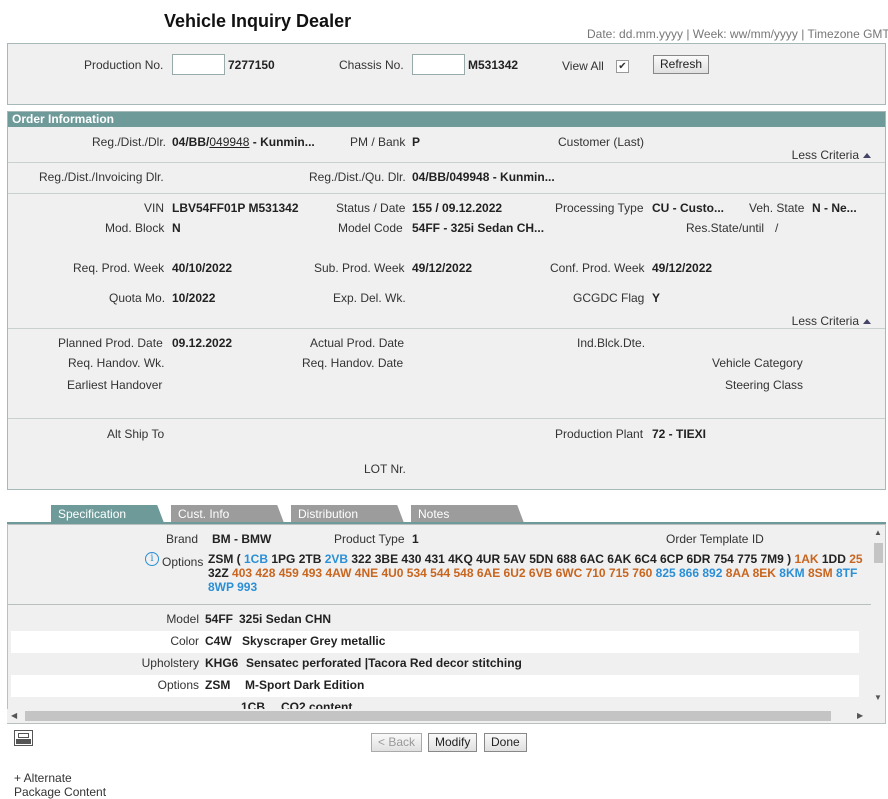  Describe the element at coordinates (229, 142) in the screenshot. I see `dealer-number-link: 049948` at that location.